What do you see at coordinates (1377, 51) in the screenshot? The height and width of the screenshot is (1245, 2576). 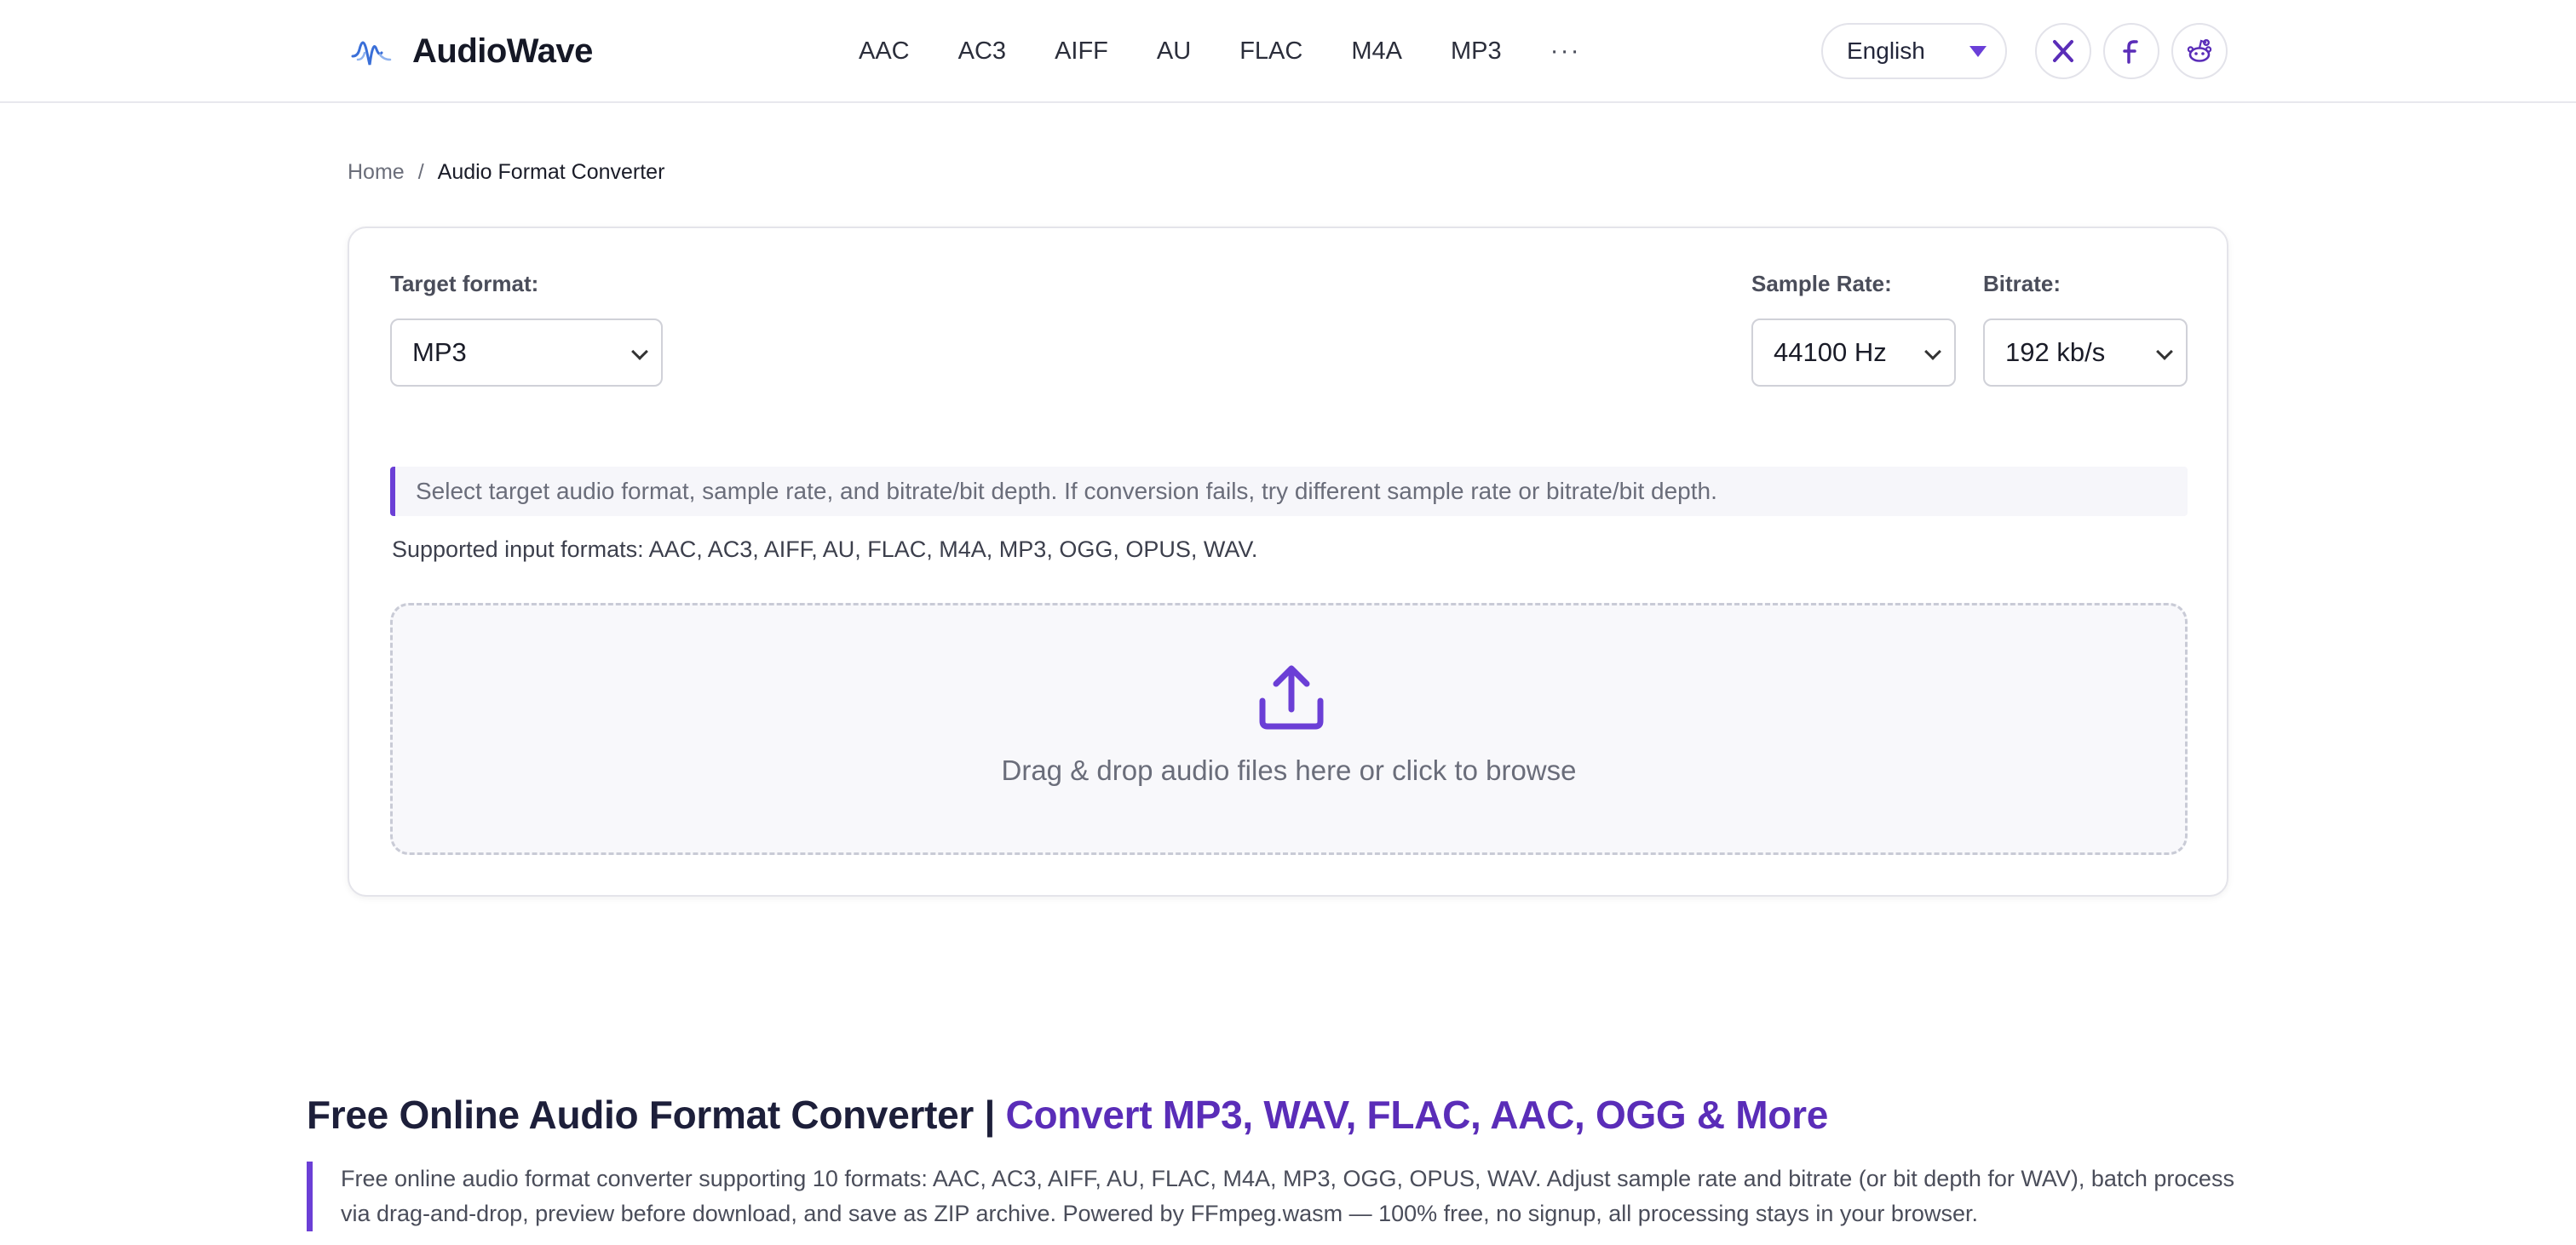 I see `nav-item-m4a: M4A` at bounding box center [1377, 51].